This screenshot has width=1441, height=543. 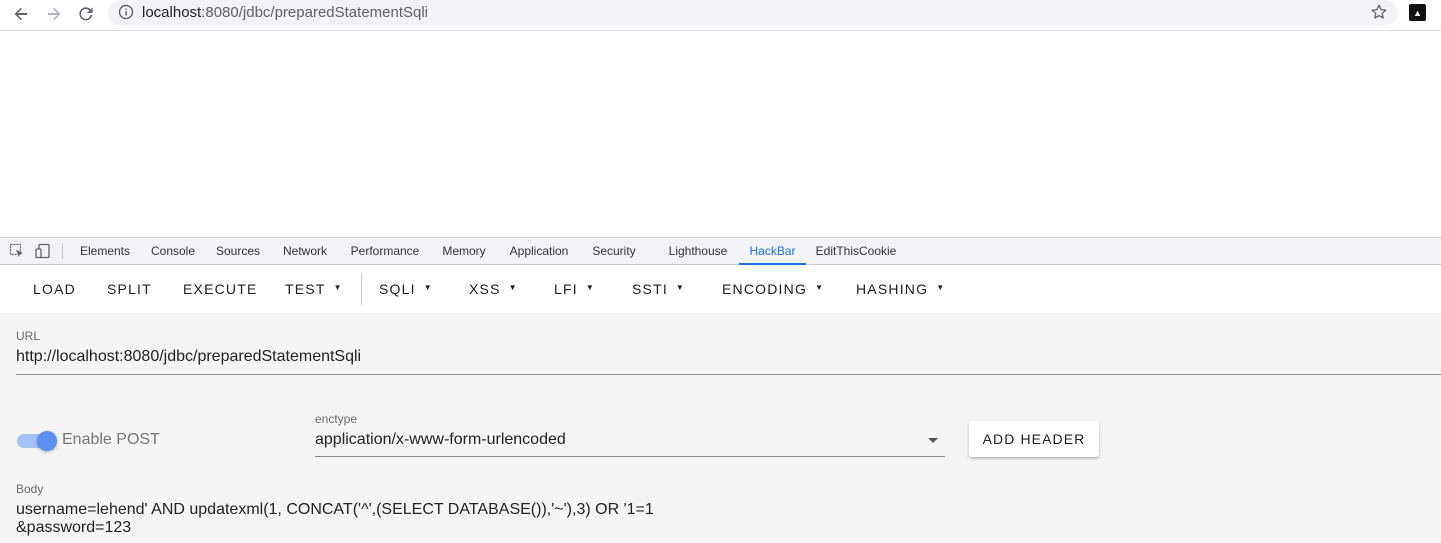 I want to click on load-button: LOAD, so click(x=54, y=289).